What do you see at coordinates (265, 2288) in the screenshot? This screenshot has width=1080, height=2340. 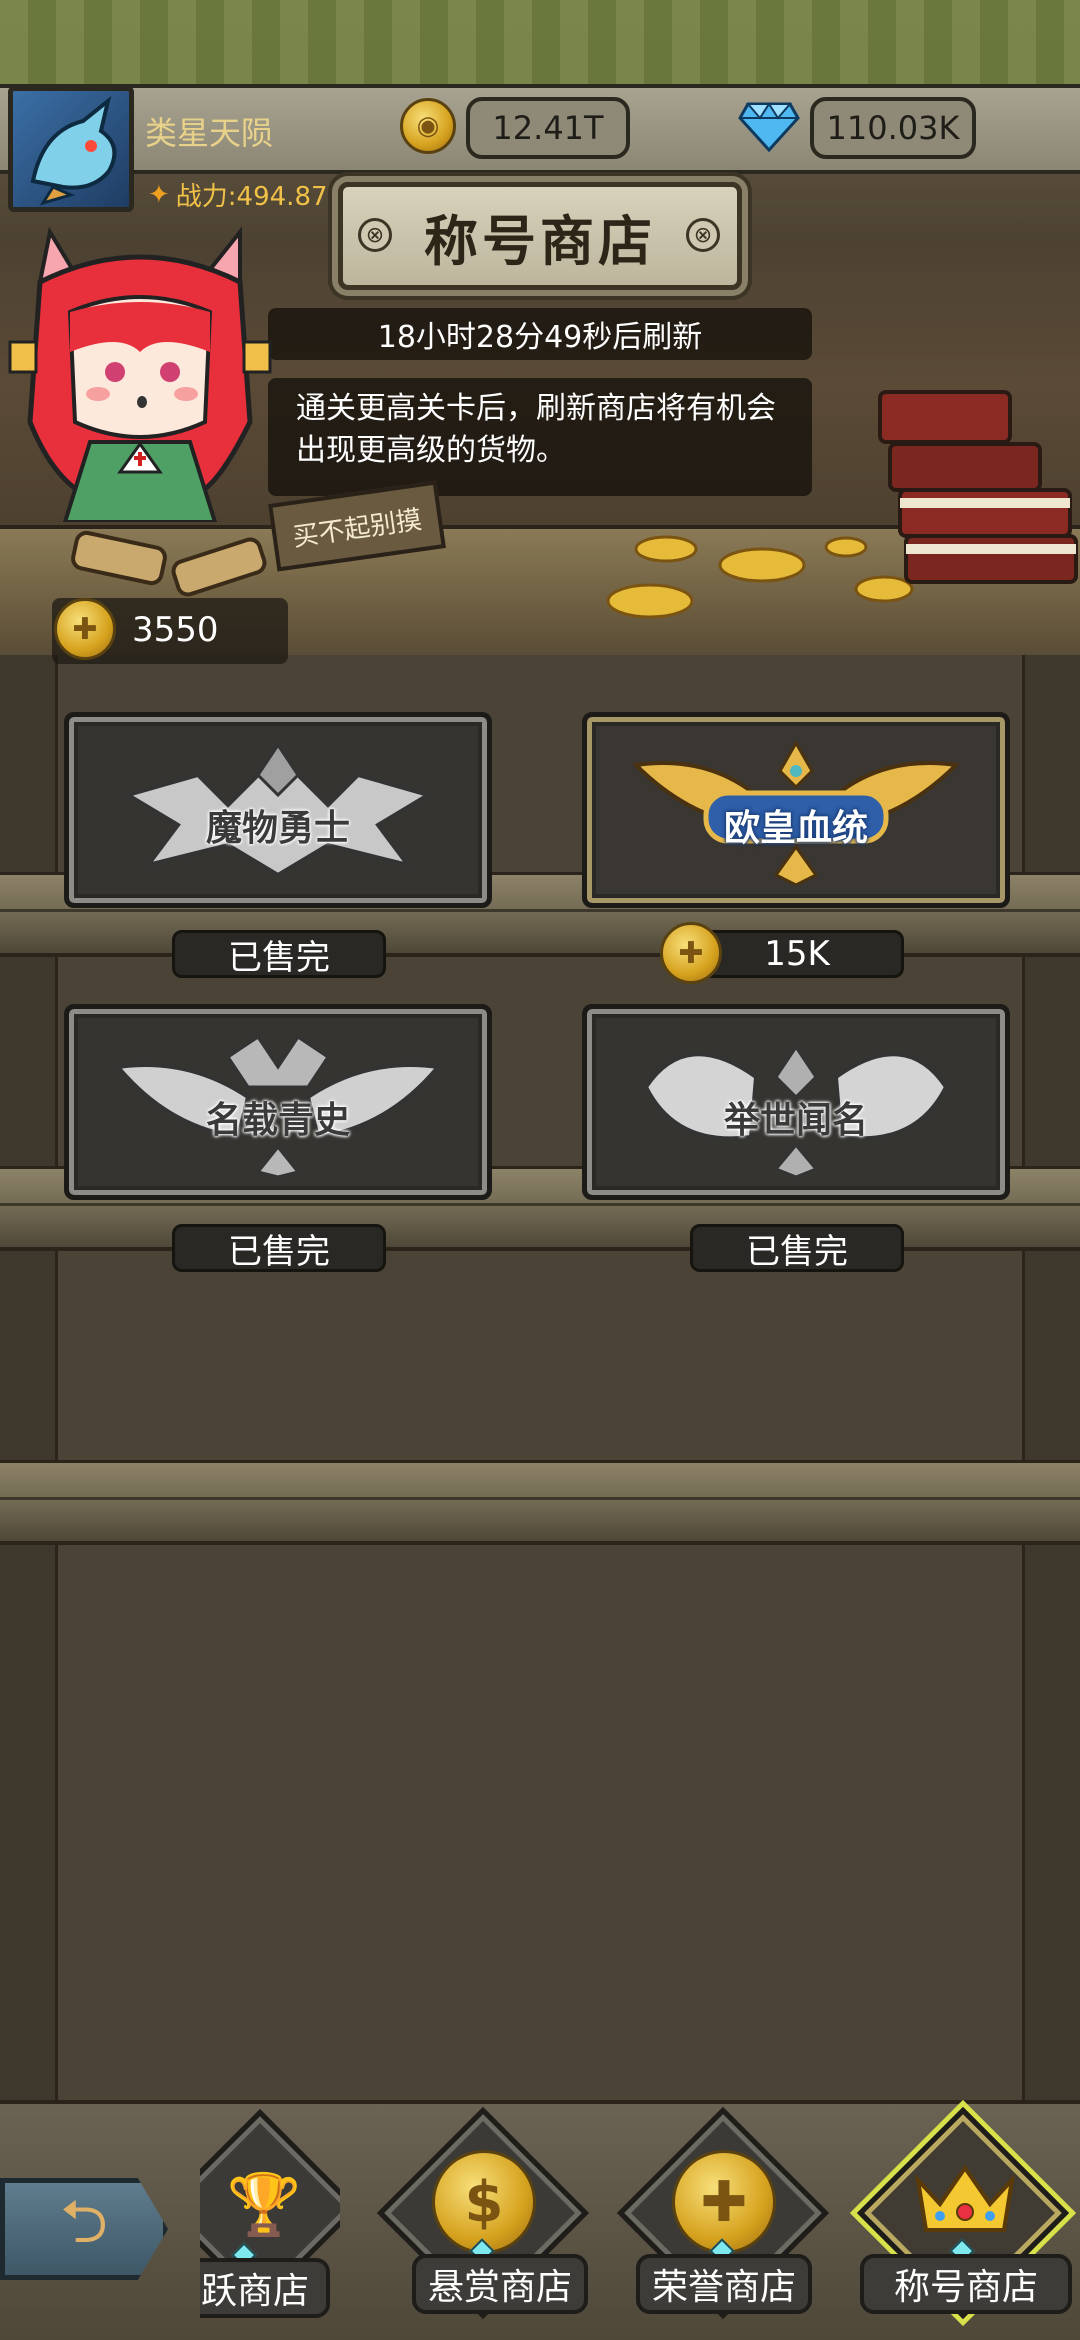 I see `nav-label: 跃商店` at bounding box center [265, 2288].